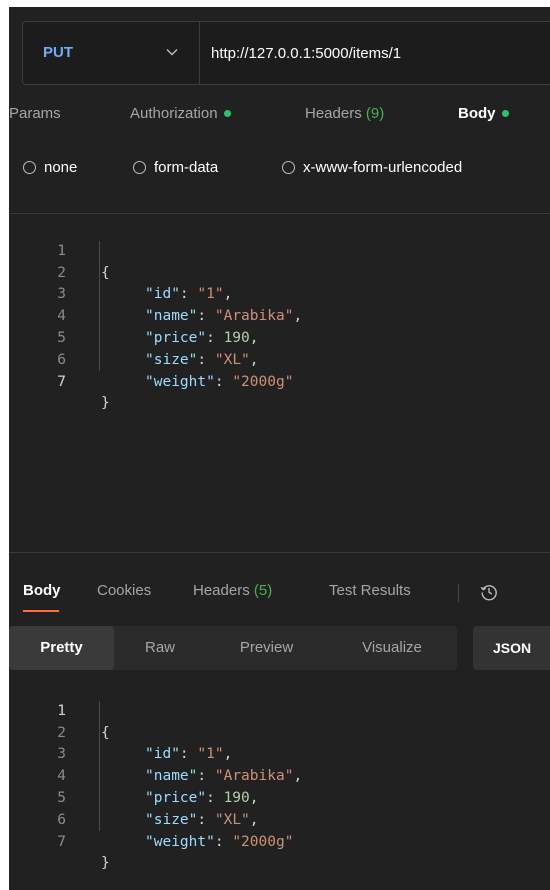 Image resolution: width=550 pixels, height=890 pixels. I want to click on radio-form-data: form-data, so click(175, 167).